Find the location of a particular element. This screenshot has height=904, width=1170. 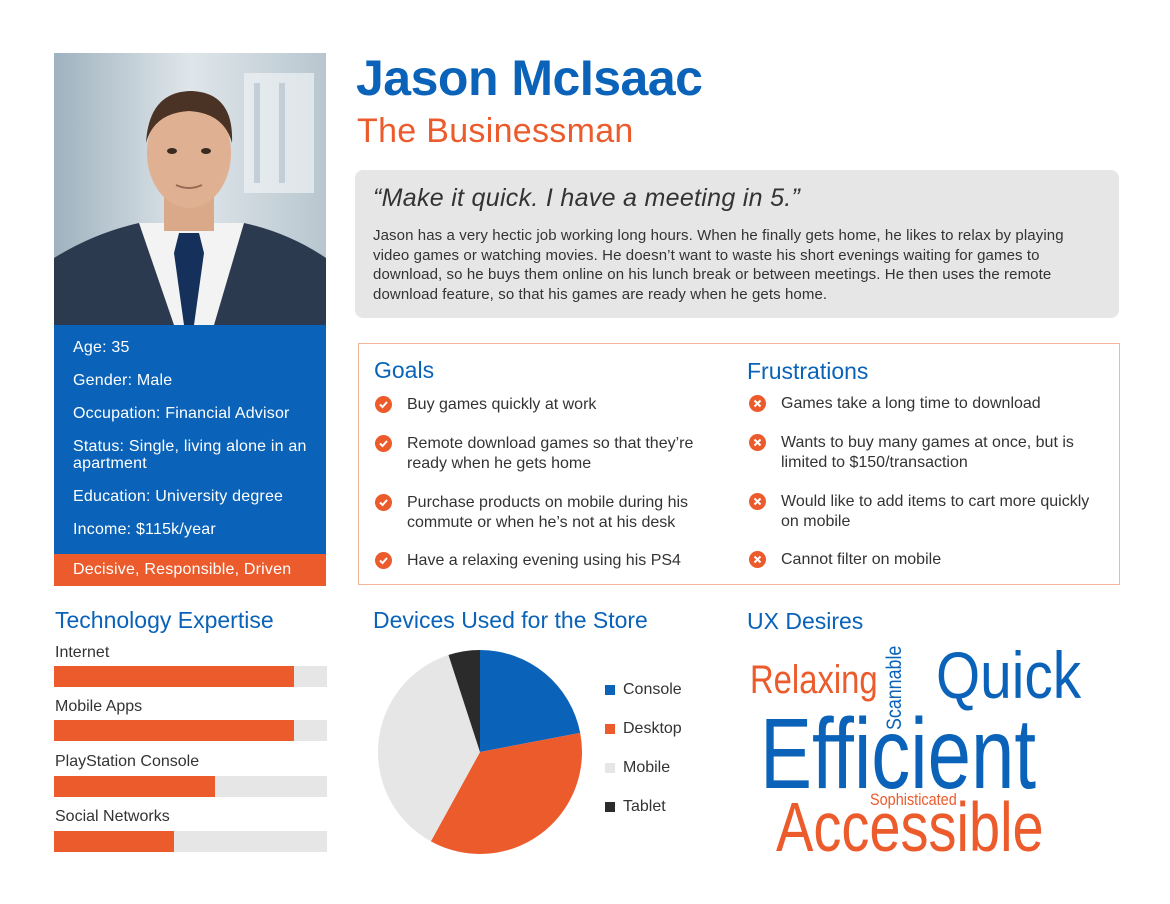

ux-desires-title: UX Desires is located at coordinates (805, 621).